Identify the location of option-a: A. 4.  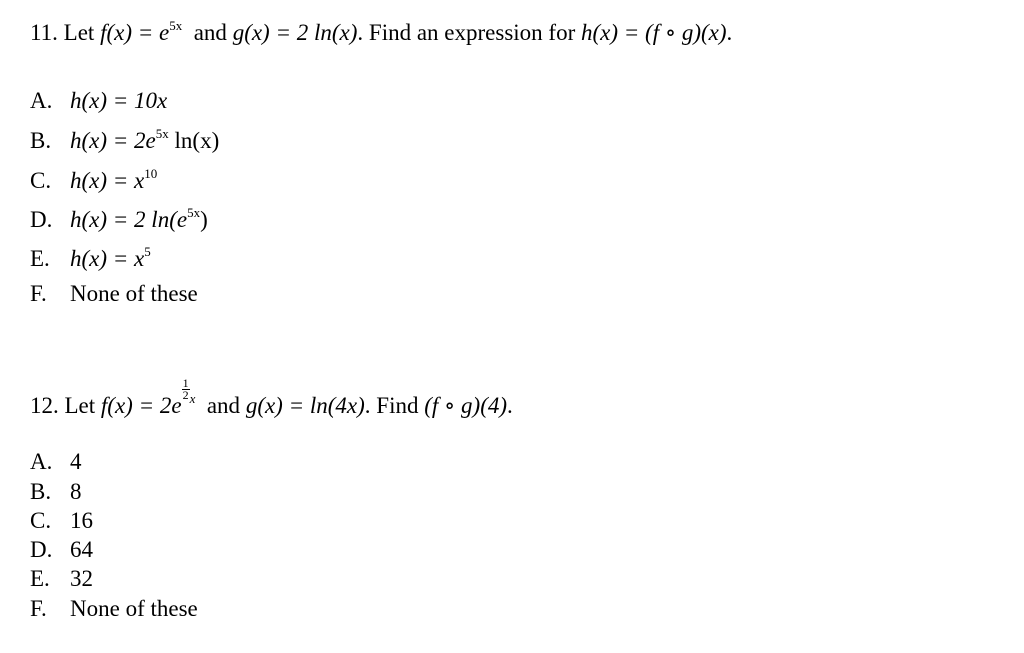
(56, 462).